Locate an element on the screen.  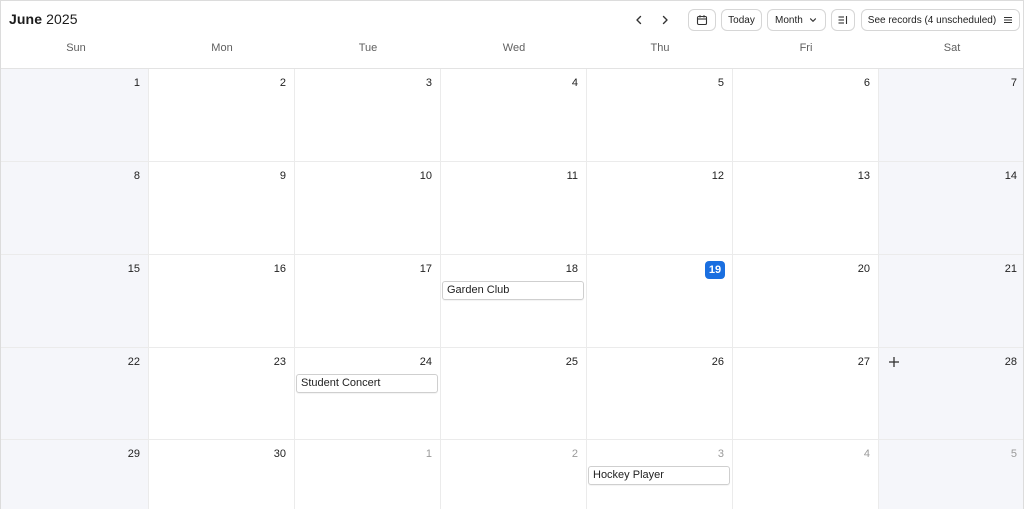
prev-month-button is located at coordinates (639, 20).